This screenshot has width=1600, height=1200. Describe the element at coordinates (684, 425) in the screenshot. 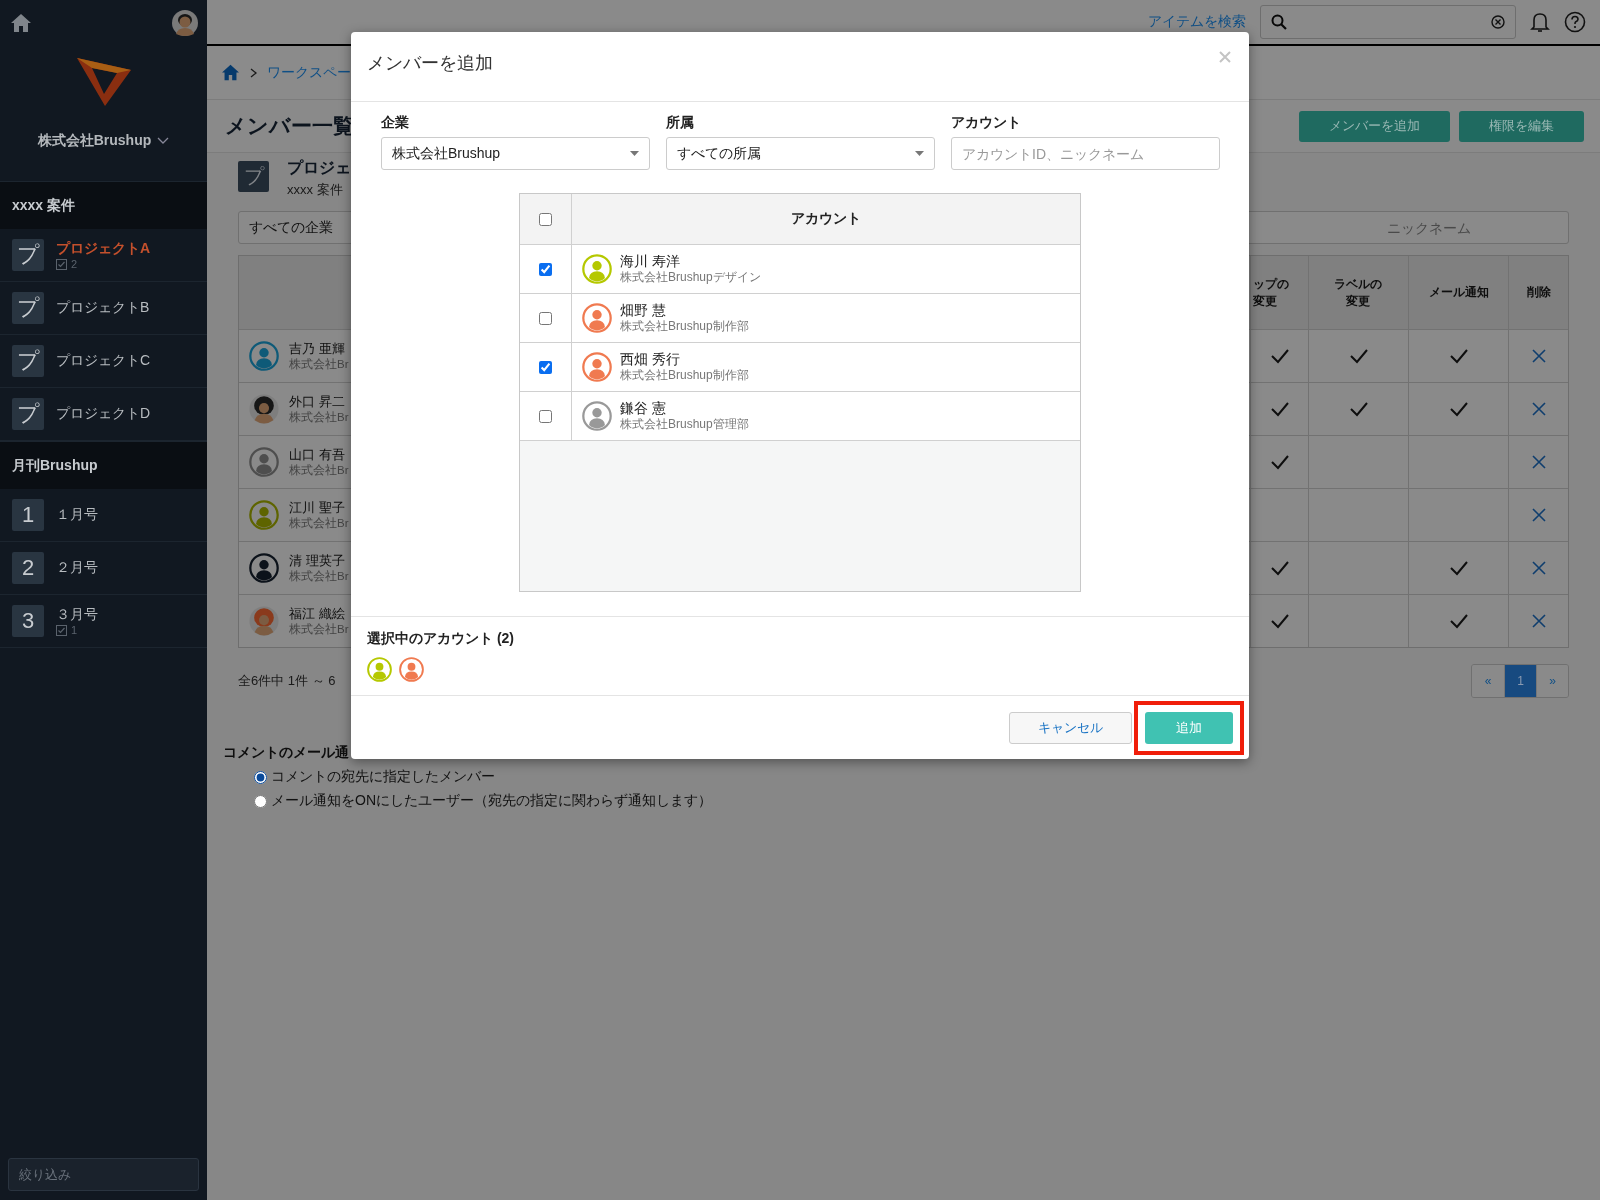

I see `account-department: 株式会社Brushup管理部` at that location.